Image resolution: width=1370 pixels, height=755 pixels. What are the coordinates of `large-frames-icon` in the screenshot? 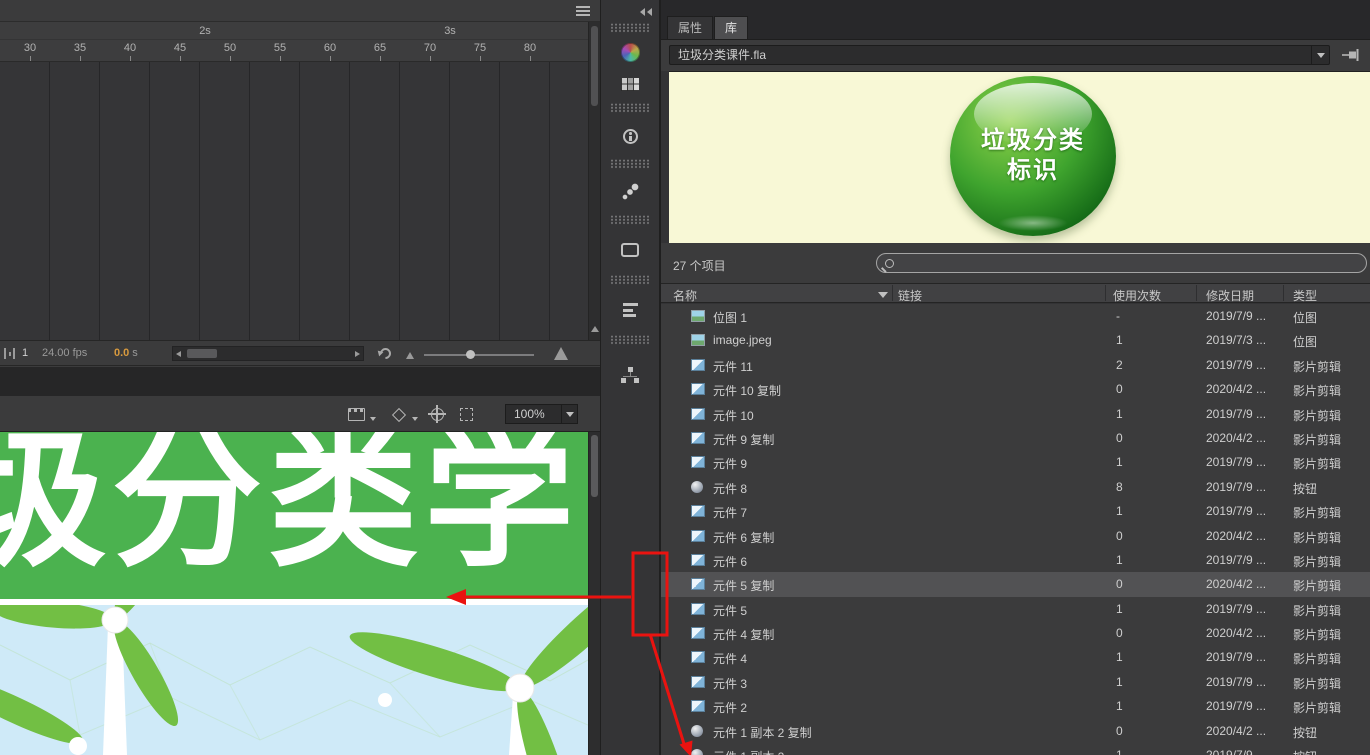 It's located at (561, 353).